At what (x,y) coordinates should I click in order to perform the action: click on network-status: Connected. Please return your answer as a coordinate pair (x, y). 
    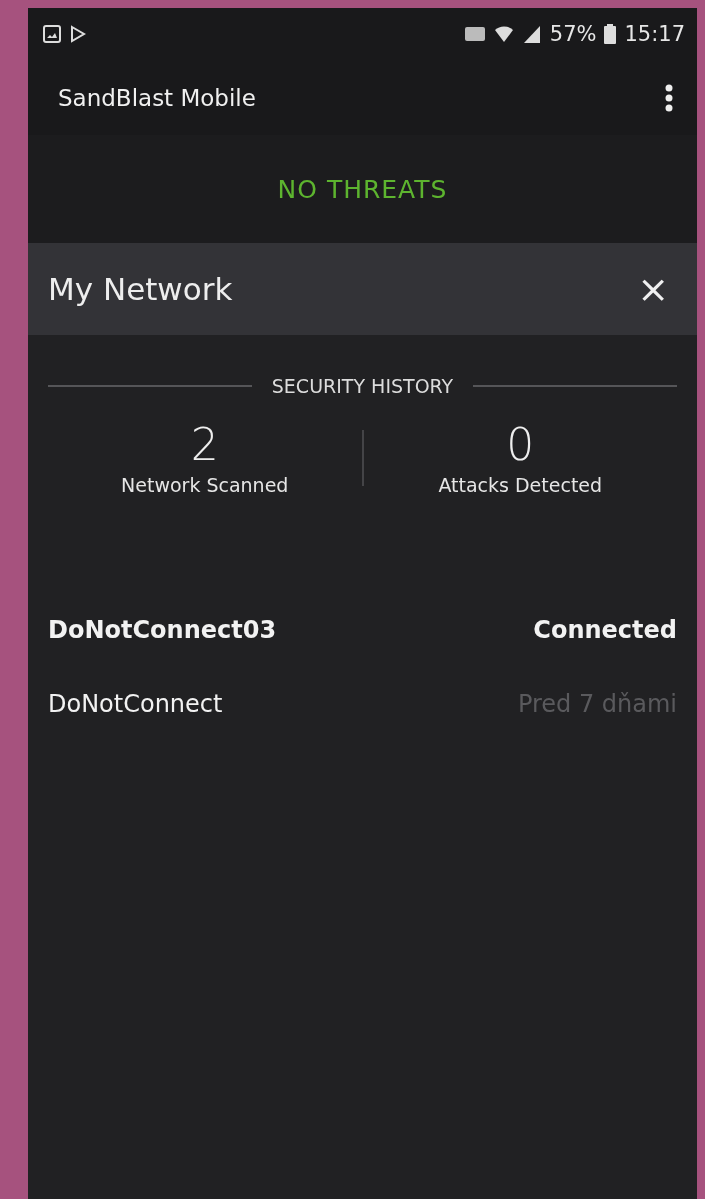
    Looking at the image, I should click on (605, 630).